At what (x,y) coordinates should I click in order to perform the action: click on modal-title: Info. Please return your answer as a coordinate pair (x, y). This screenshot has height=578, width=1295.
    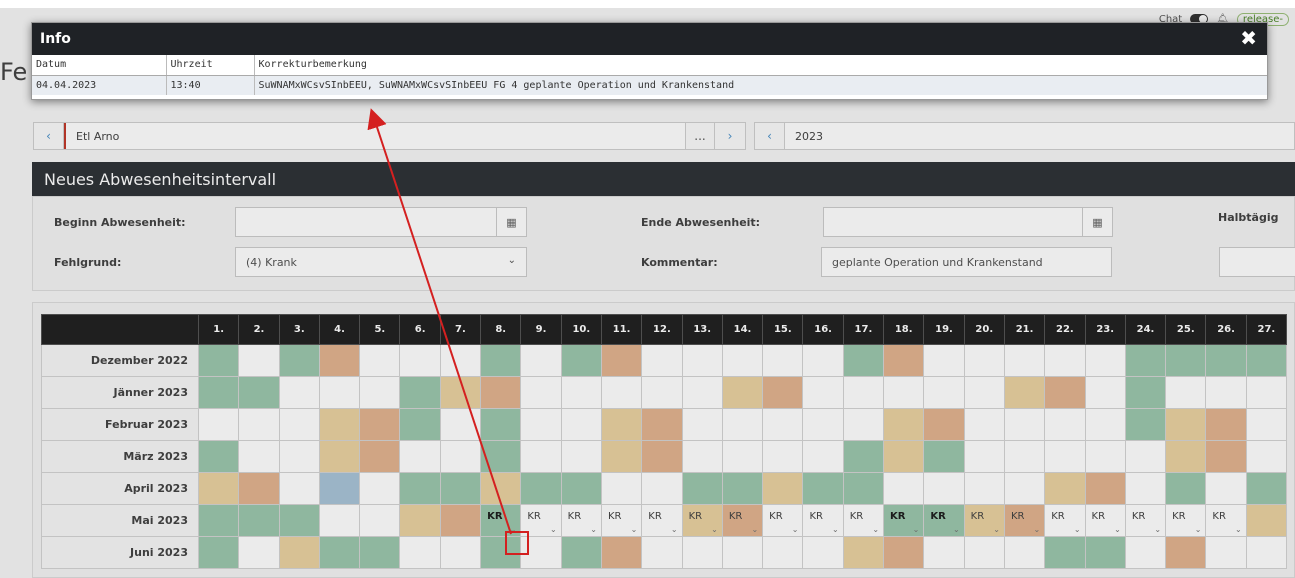
    Looking at the image, I should click on (55, 39).